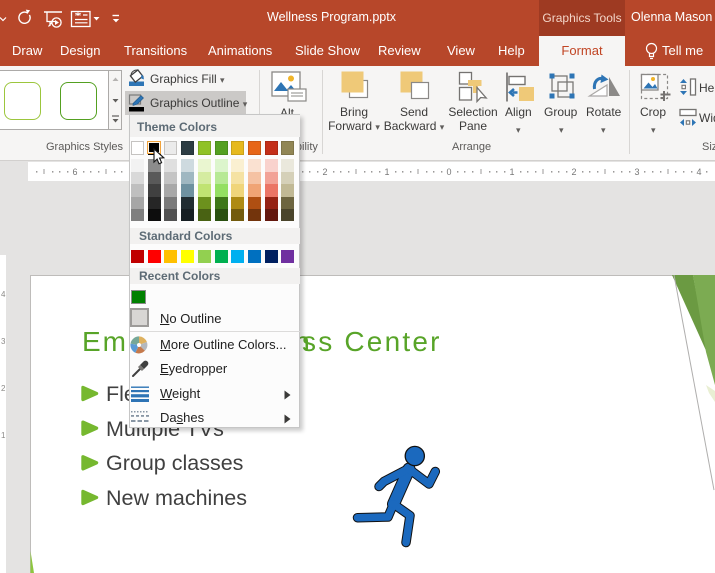  I want to click on svg-text: 4, so click(698, 172).